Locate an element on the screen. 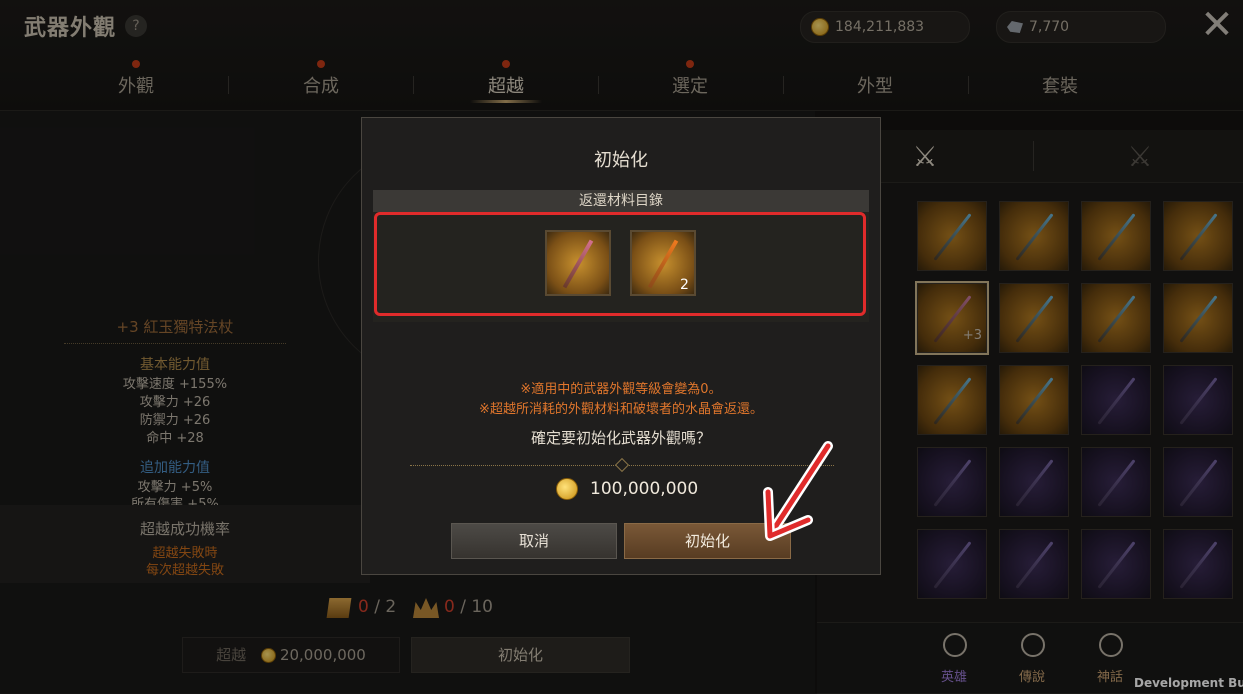 The height and width of the screenshot is (694, 1243). highlight-box is located at coordinates (620, 264).